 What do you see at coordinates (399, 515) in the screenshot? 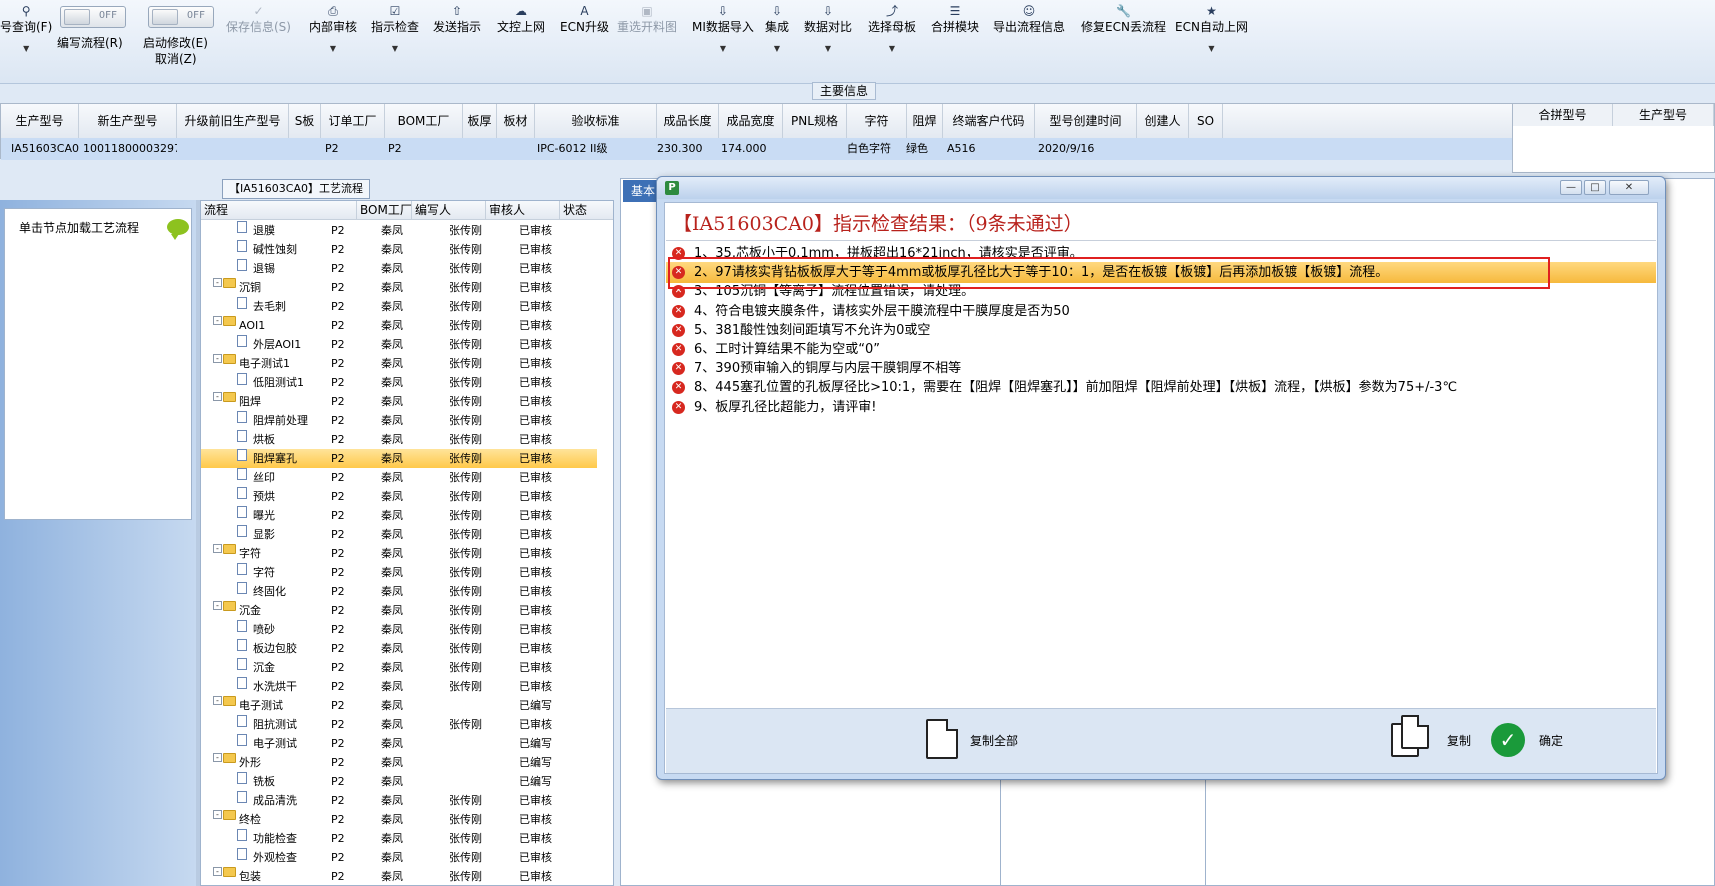
I see `tree-row: 曝光 P2 秦凤 张传刚 已审核` at bounding box center [399, 515].